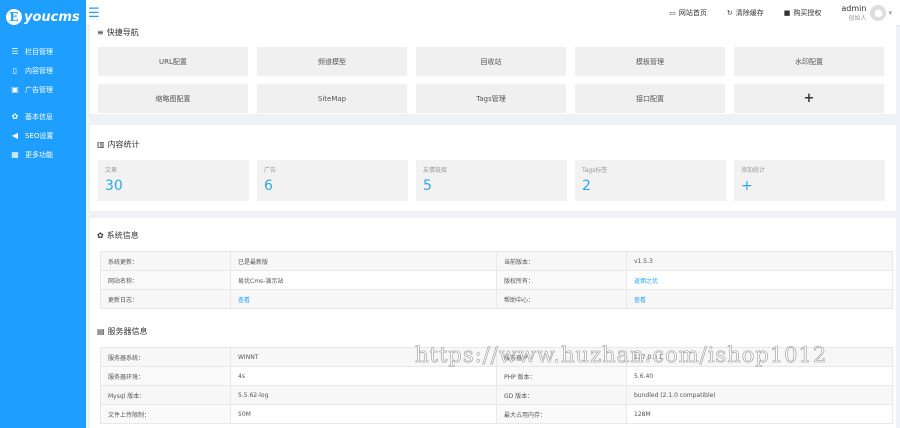  Describe the element at coordinates (753, 170) in the screenshot. I see `stat-label: 添加统计` at that location.